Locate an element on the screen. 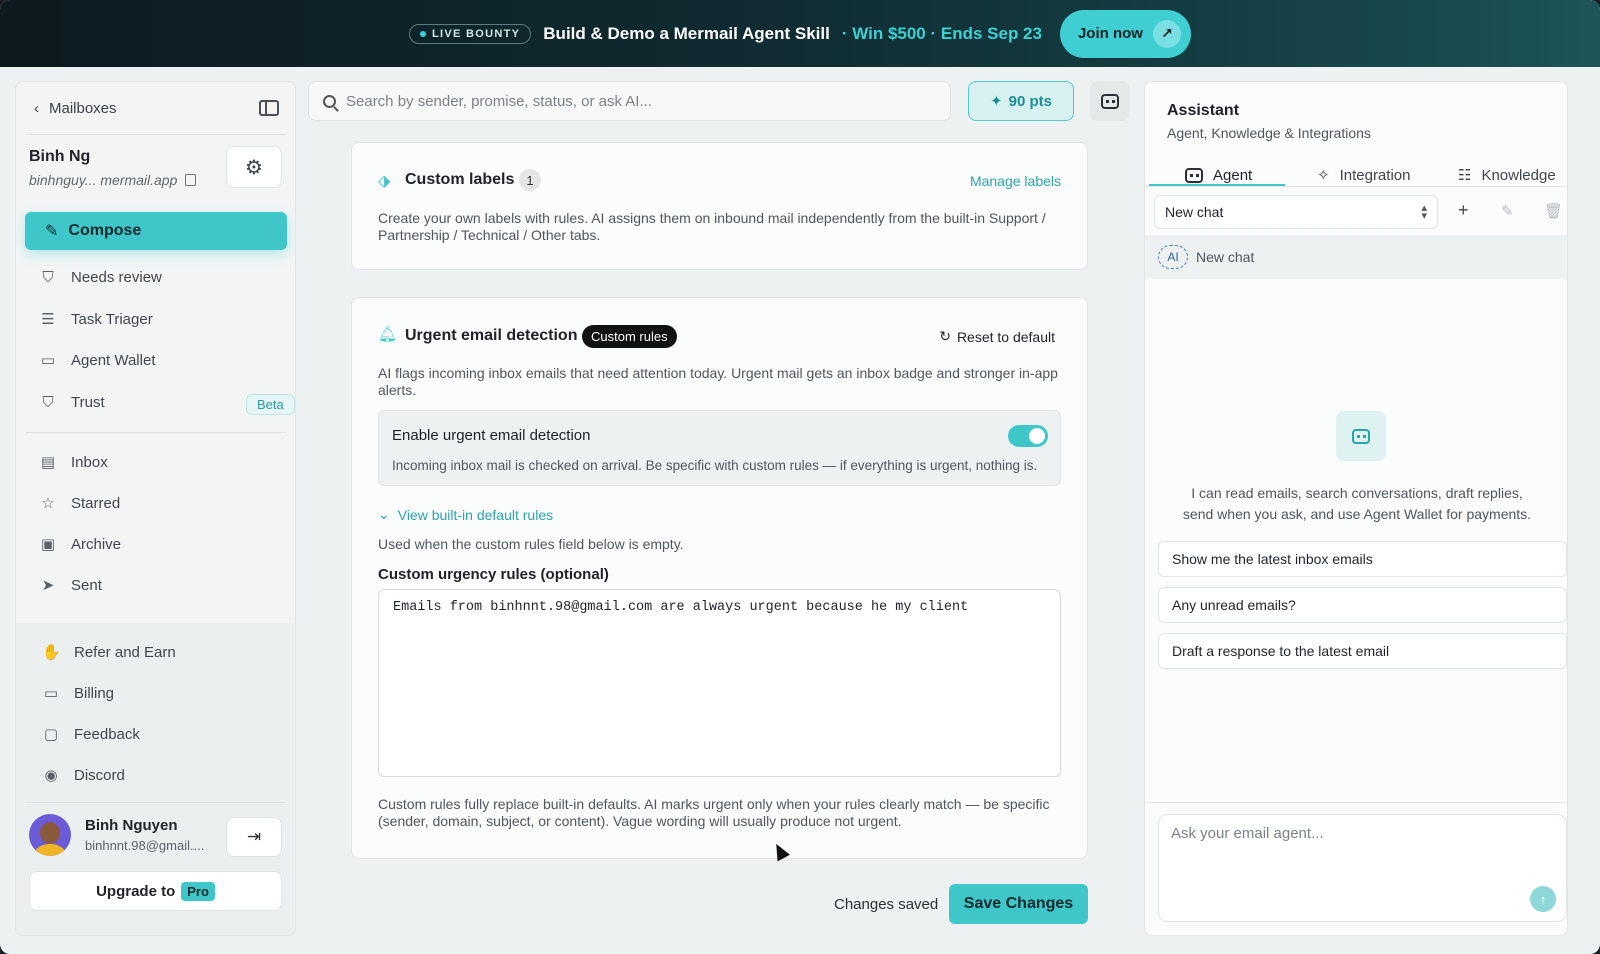 The image size is (1600, 954). trash-icon: 🗑︎ is located at coordinates (1553, 211).